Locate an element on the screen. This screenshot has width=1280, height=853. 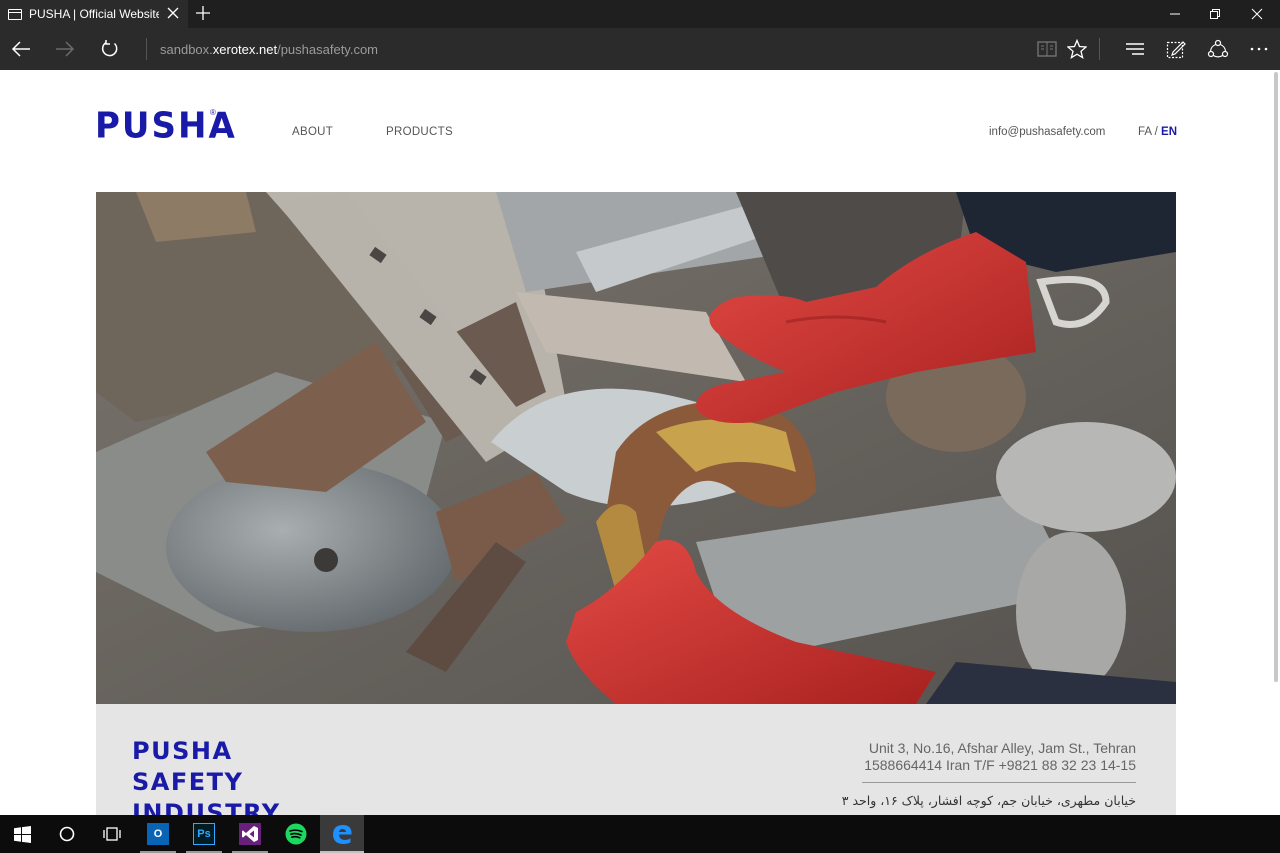
taskbar-outlook: O is located at coordinates (158, 834).